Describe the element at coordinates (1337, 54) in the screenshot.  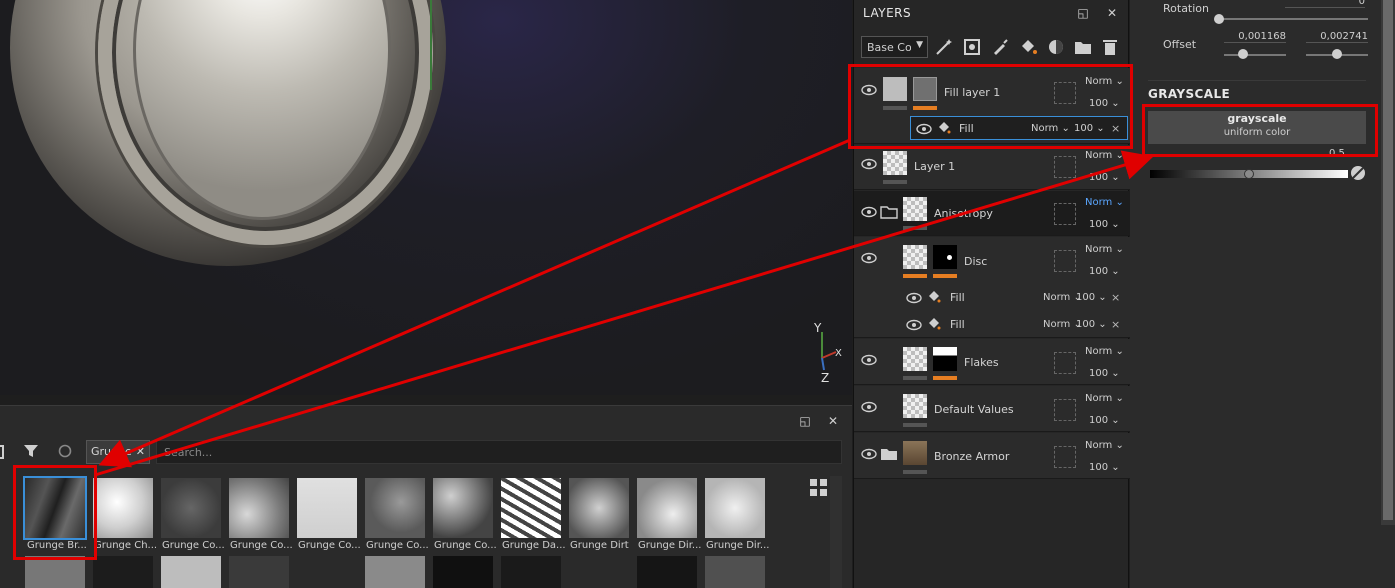
I see `offset-y-slider-knob` at that location.